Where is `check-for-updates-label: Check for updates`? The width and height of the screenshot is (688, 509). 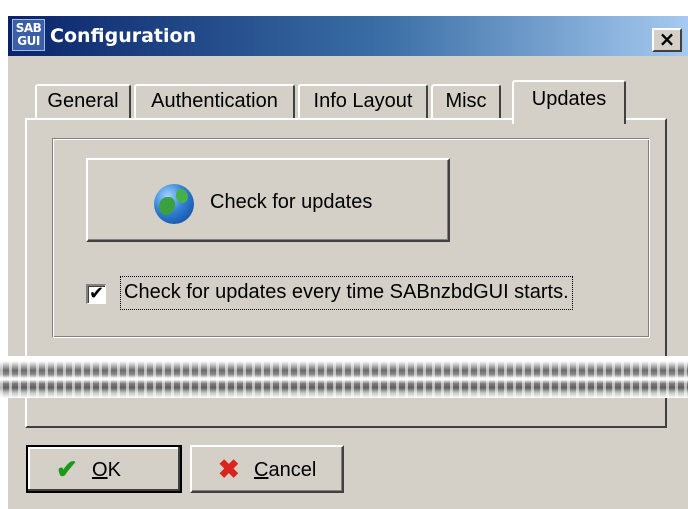 check-for-updates-label: Check for updates is located at coordinates (291, 202).